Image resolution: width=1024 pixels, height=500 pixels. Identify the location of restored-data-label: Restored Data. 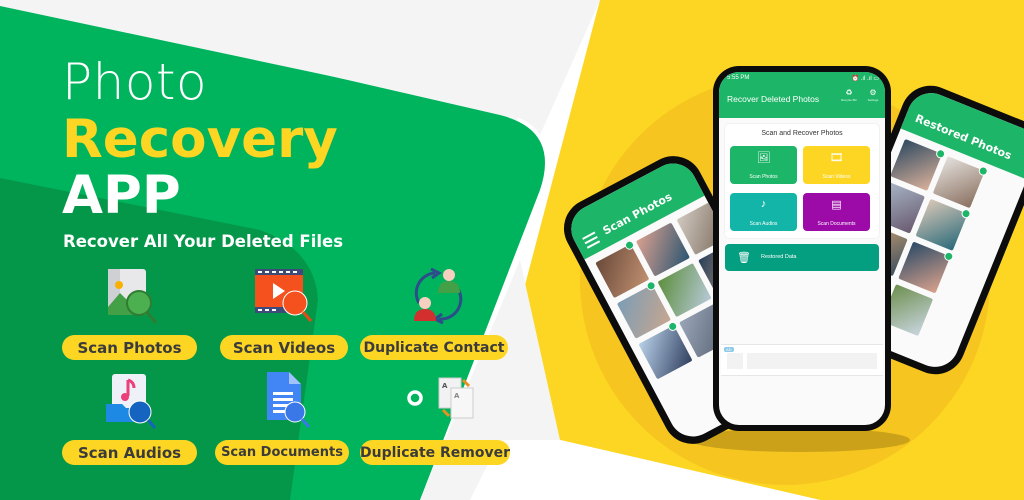
(779, 257).